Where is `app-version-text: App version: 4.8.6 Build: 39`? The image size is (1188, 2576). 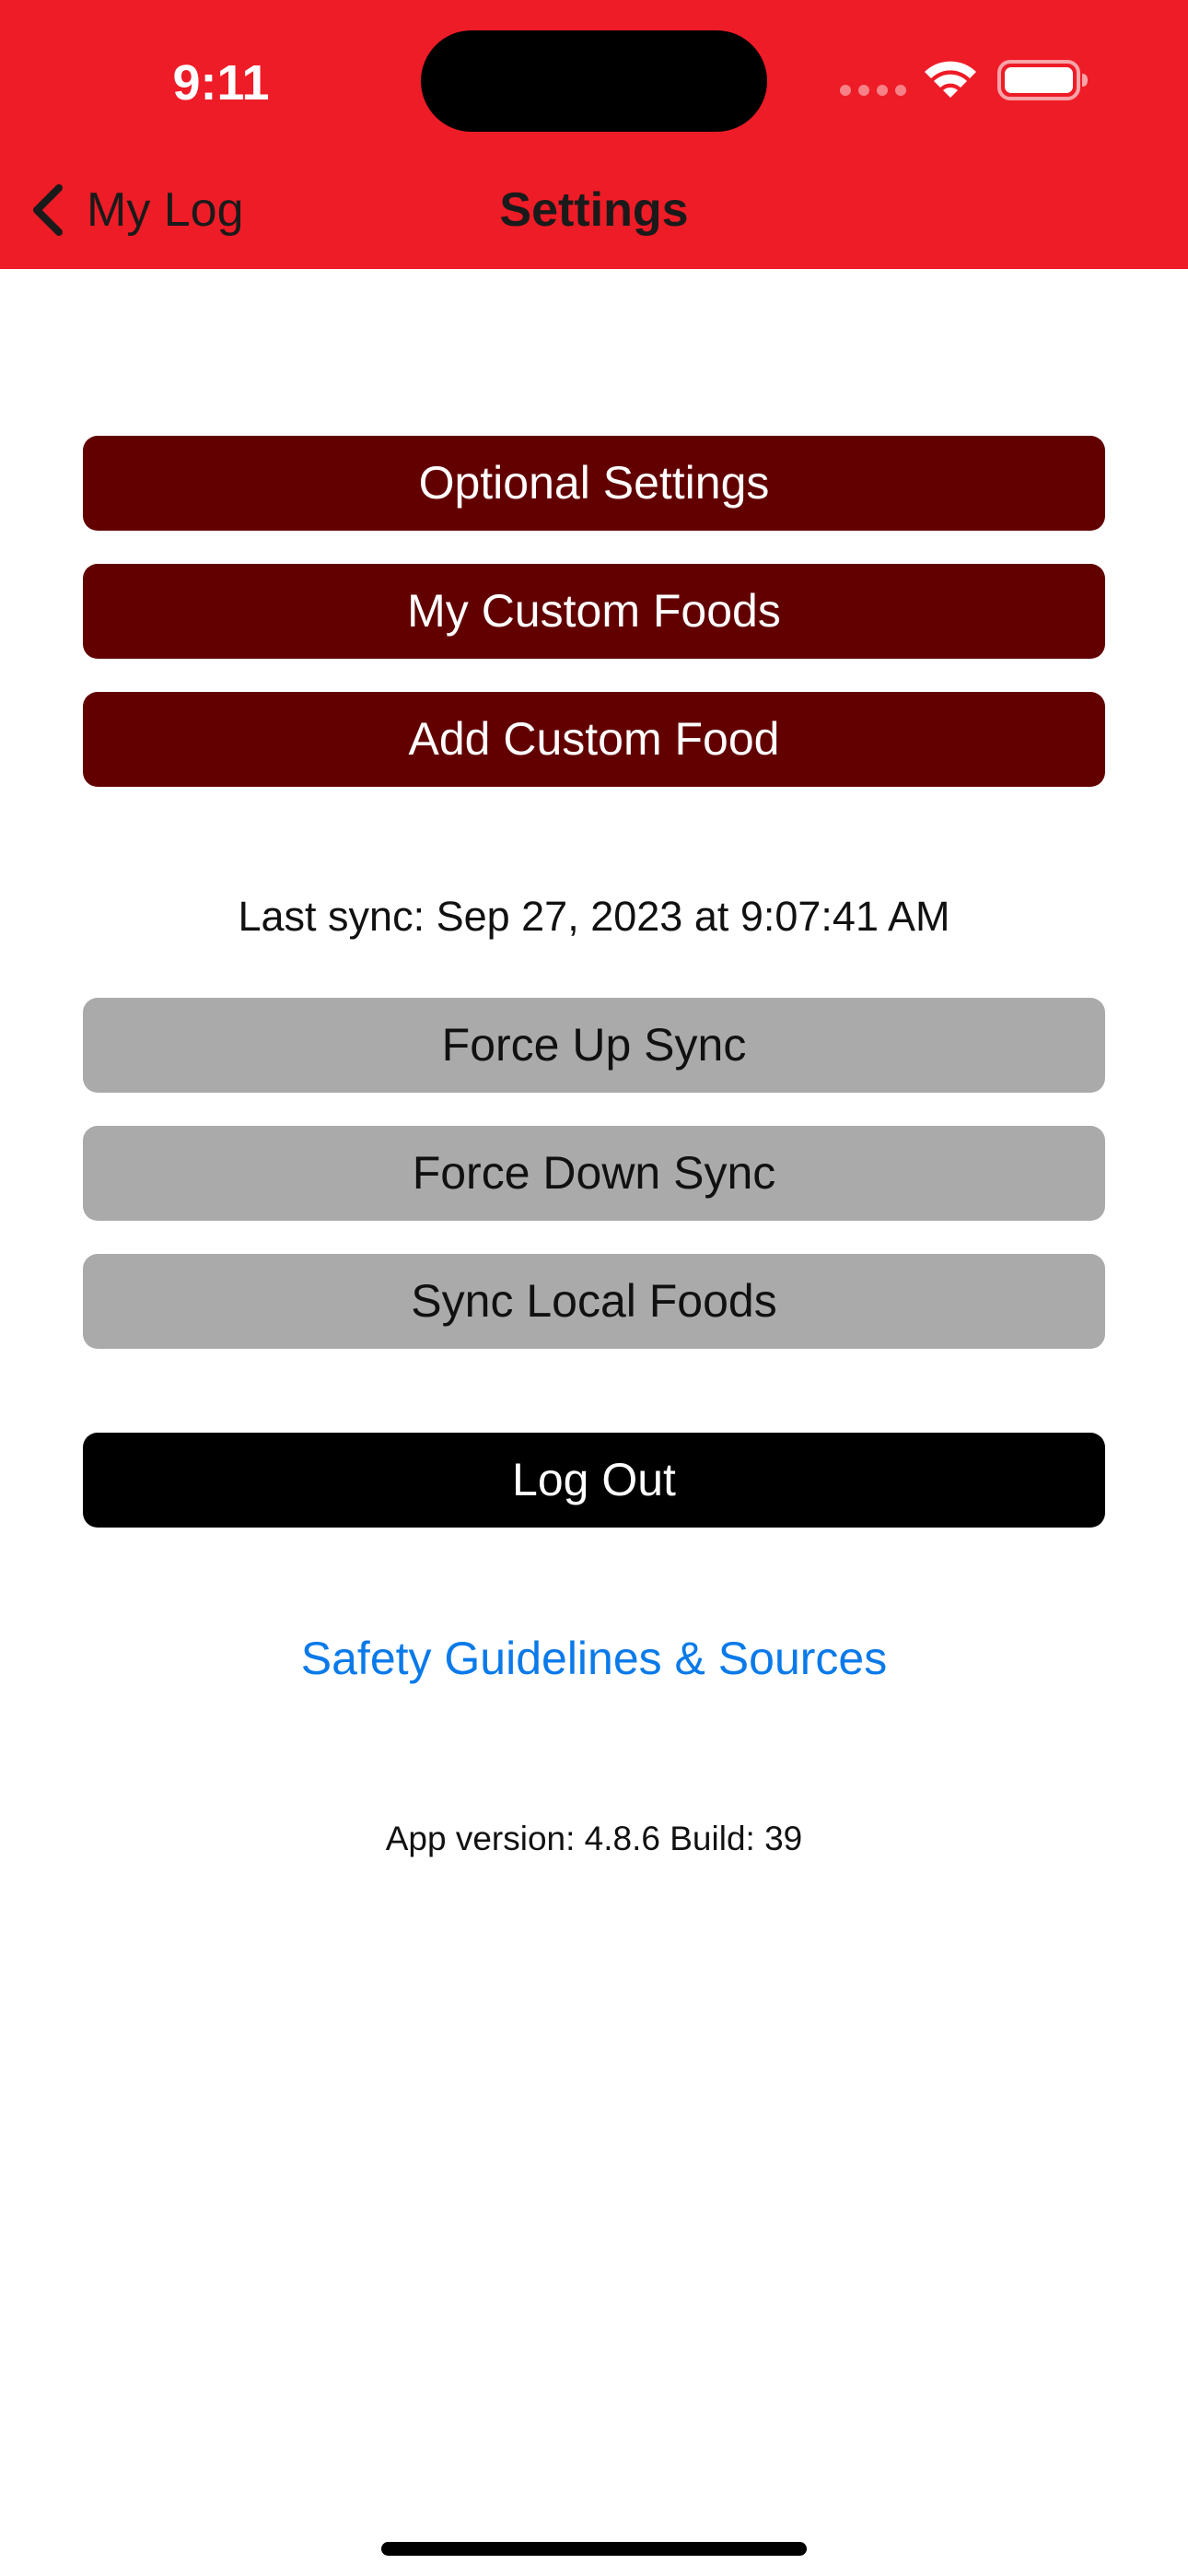 app-version-text: App version: 4.8.6 Build: 39 is located at coordinates (594, 1838).